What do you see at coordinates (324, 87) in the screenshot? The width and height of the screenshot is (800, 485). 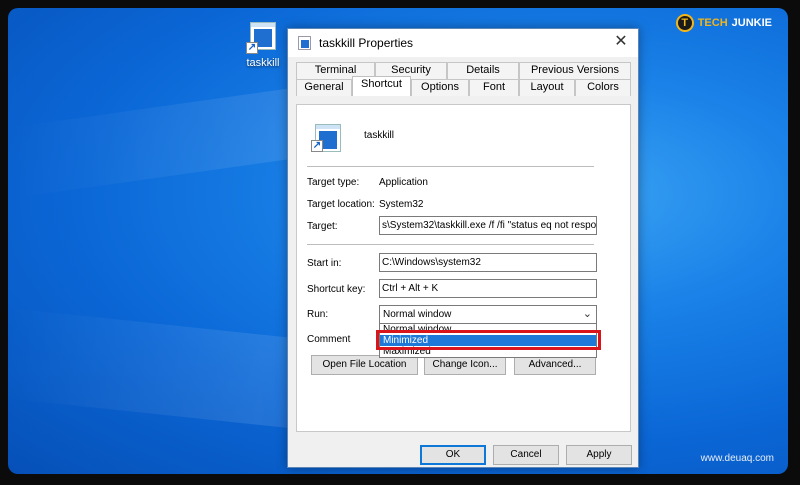 I see `tab-general: General` at bounding box center [324, 87].